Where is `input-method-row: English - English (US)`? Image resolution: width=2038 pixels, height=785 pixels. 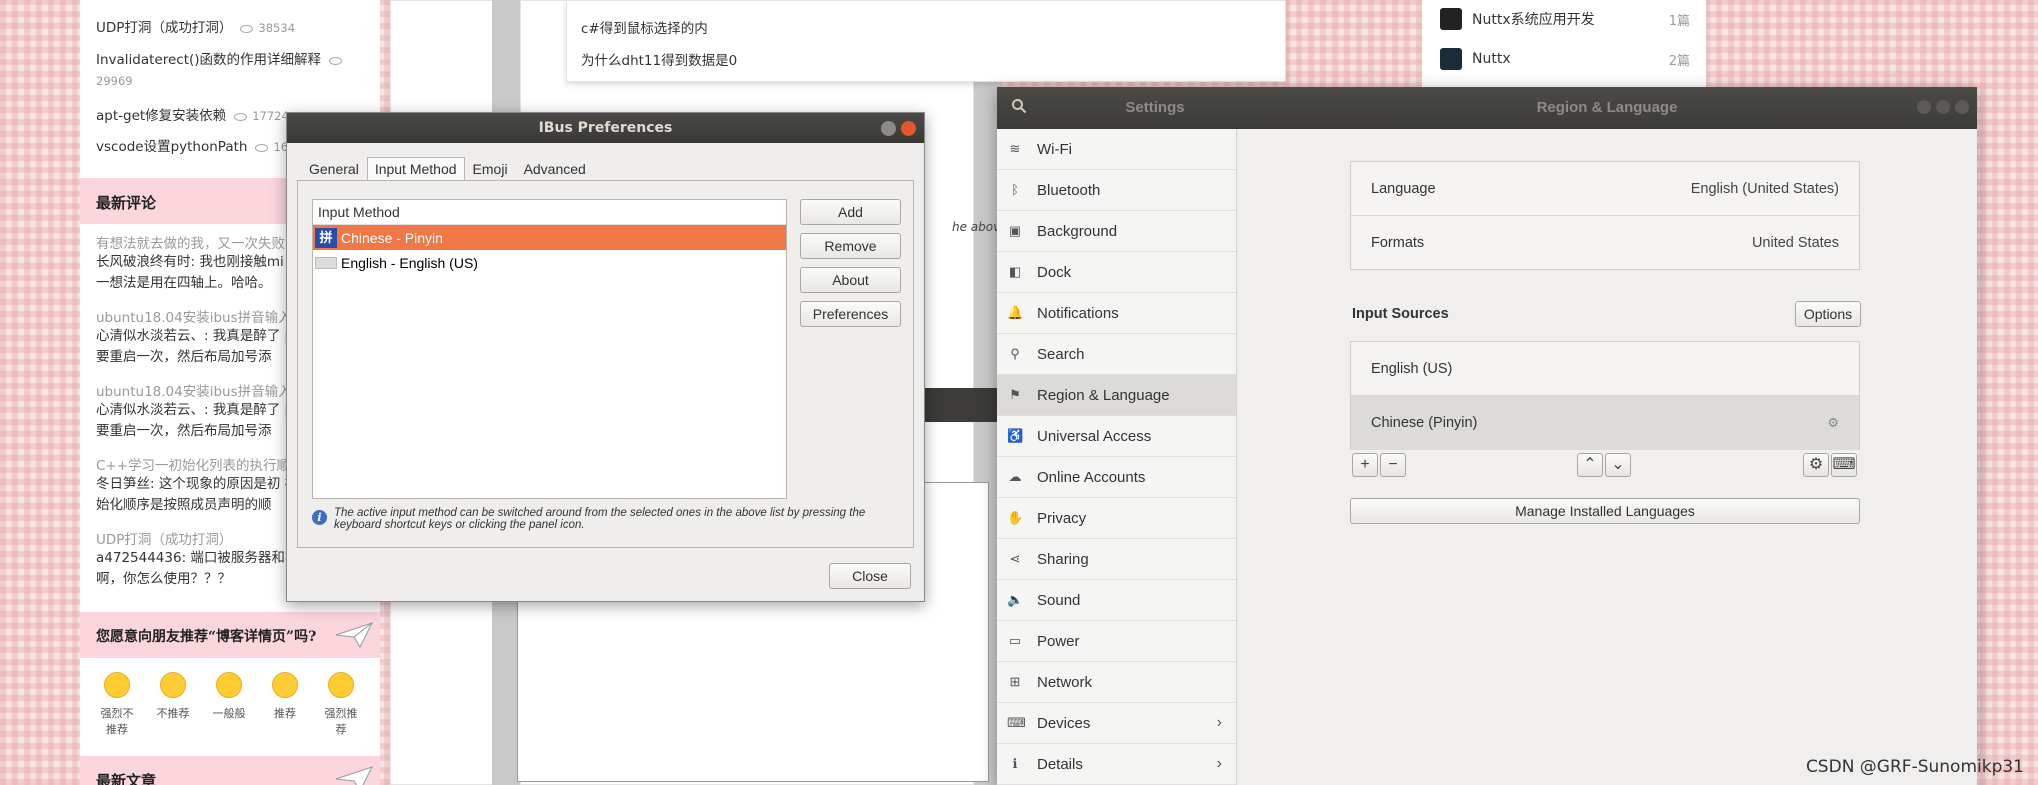 input-method-row: English - English (US) is located at coordinates (549, 262).